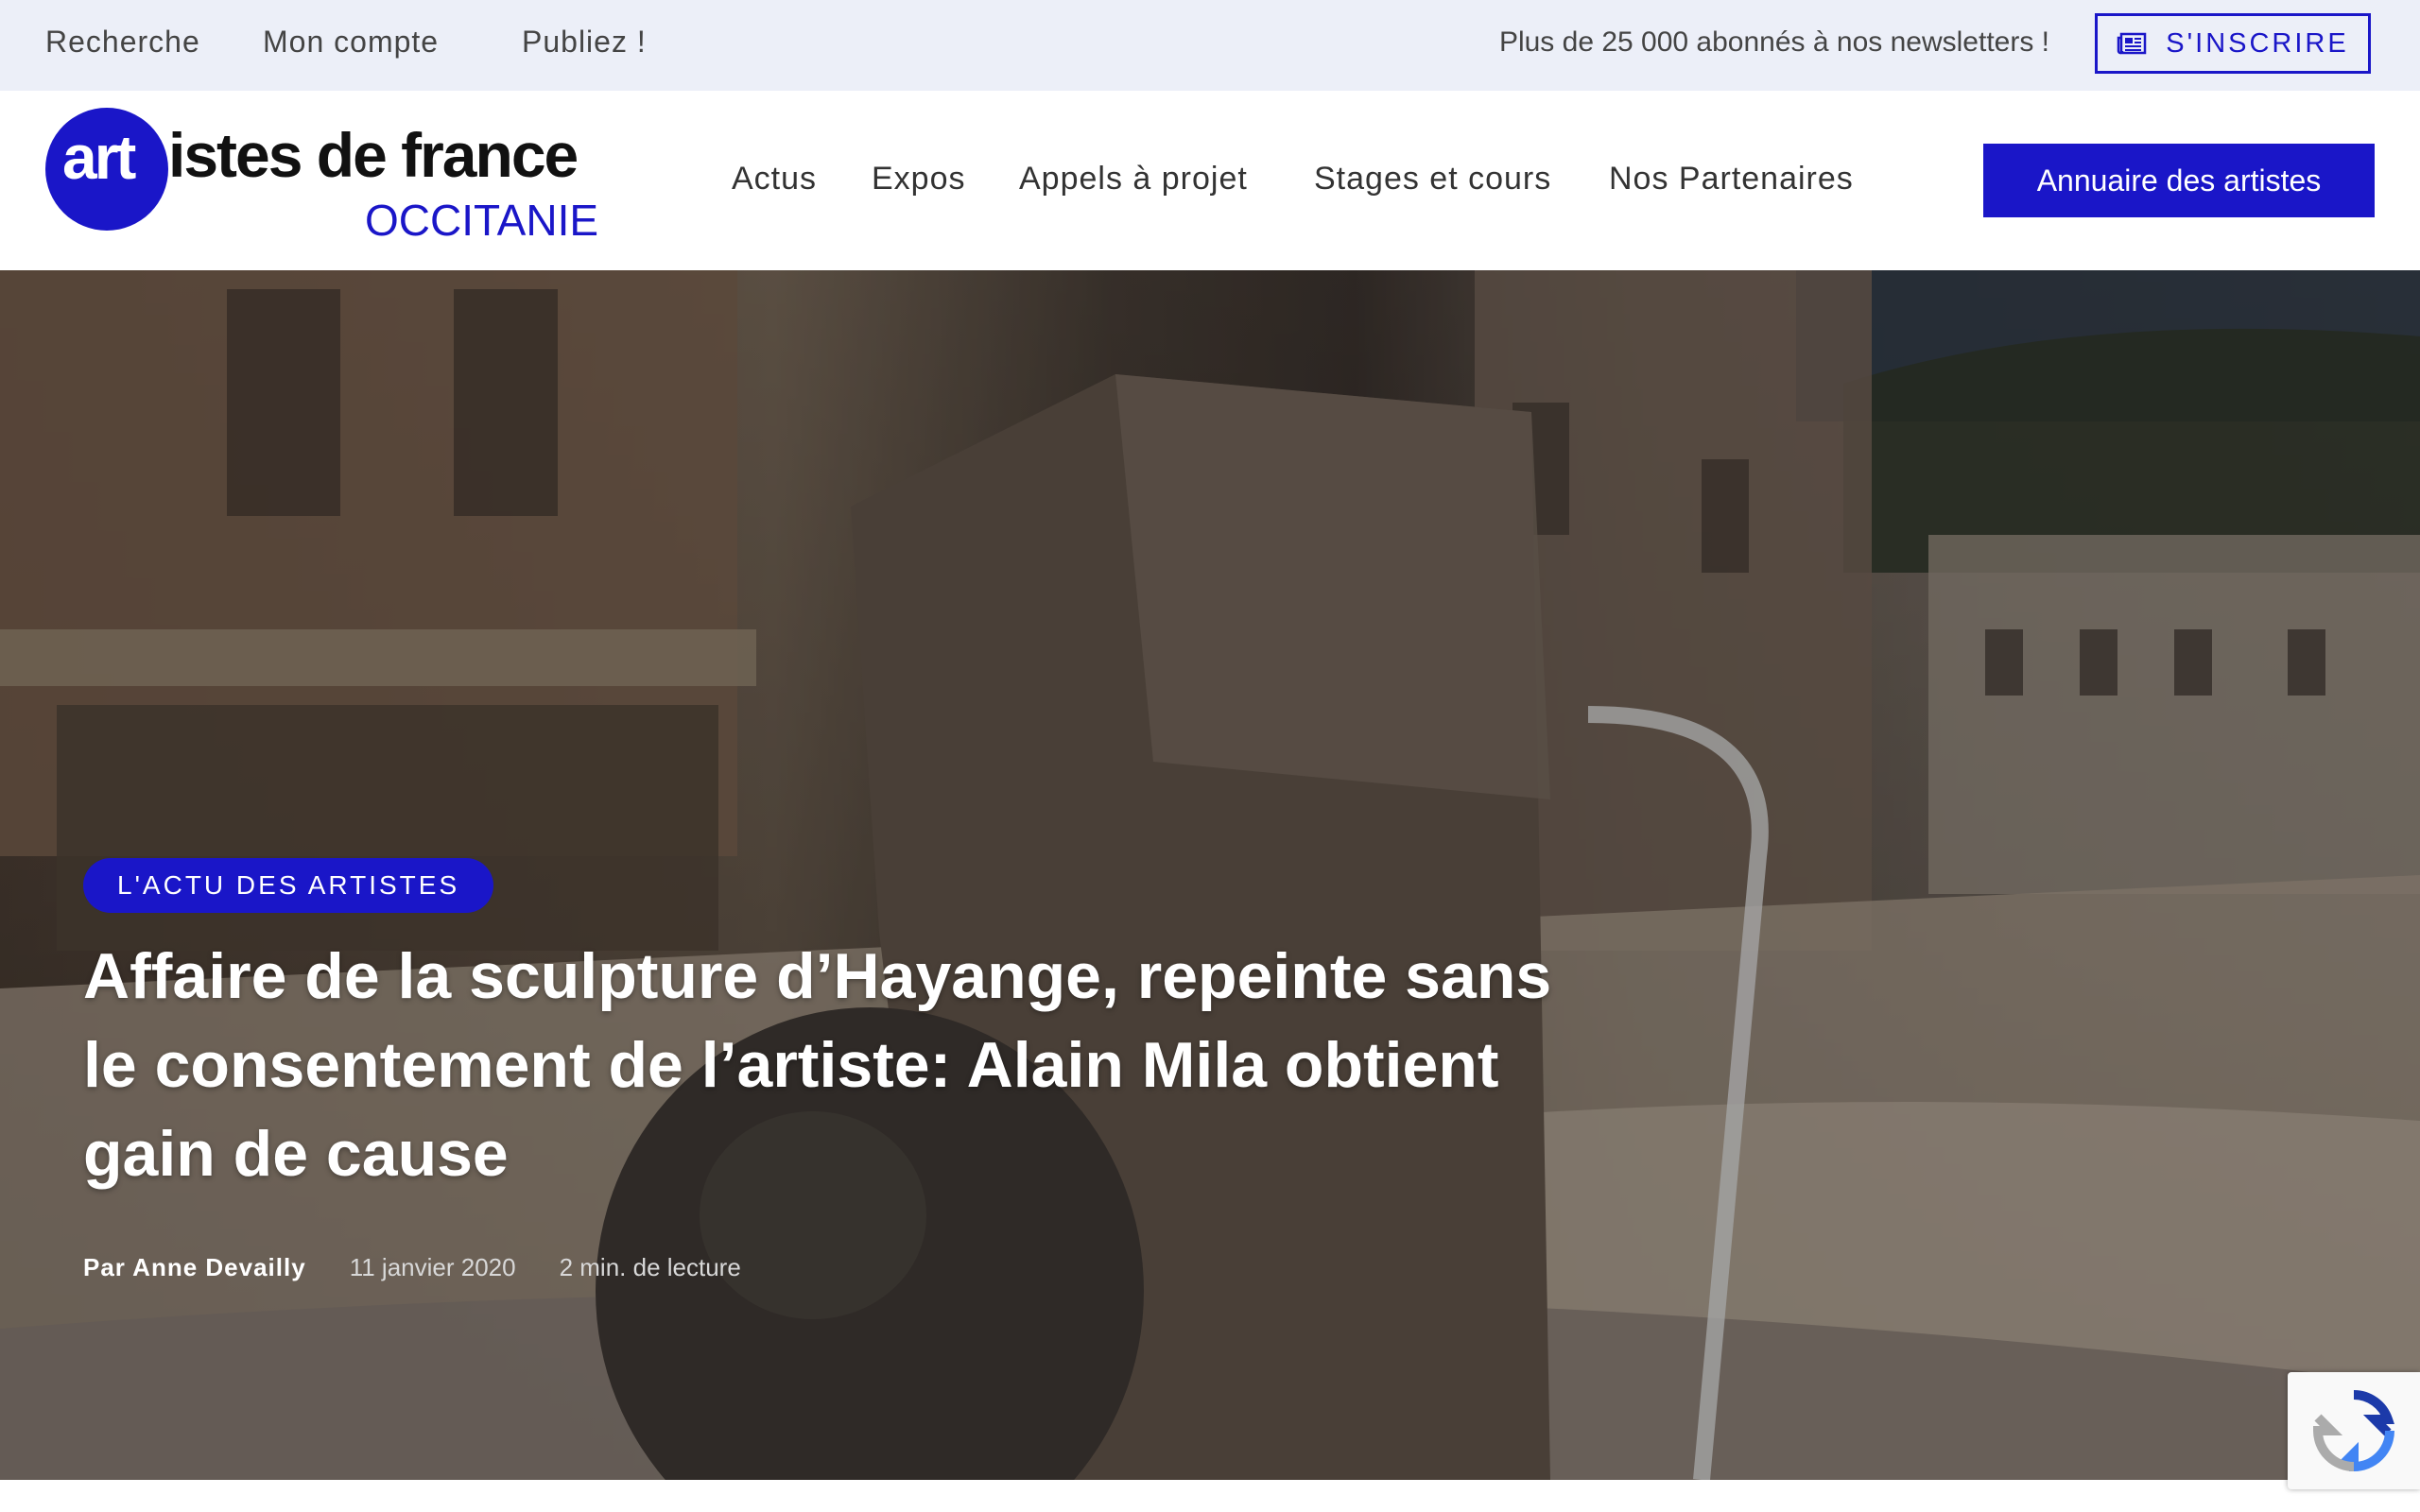 The image size is (2420, 1512). What do you see at coordinates (650, 1267) in the screenshot?
I see `article-read-time: 2 min. de lecture` at bounding box center [650, 1267].